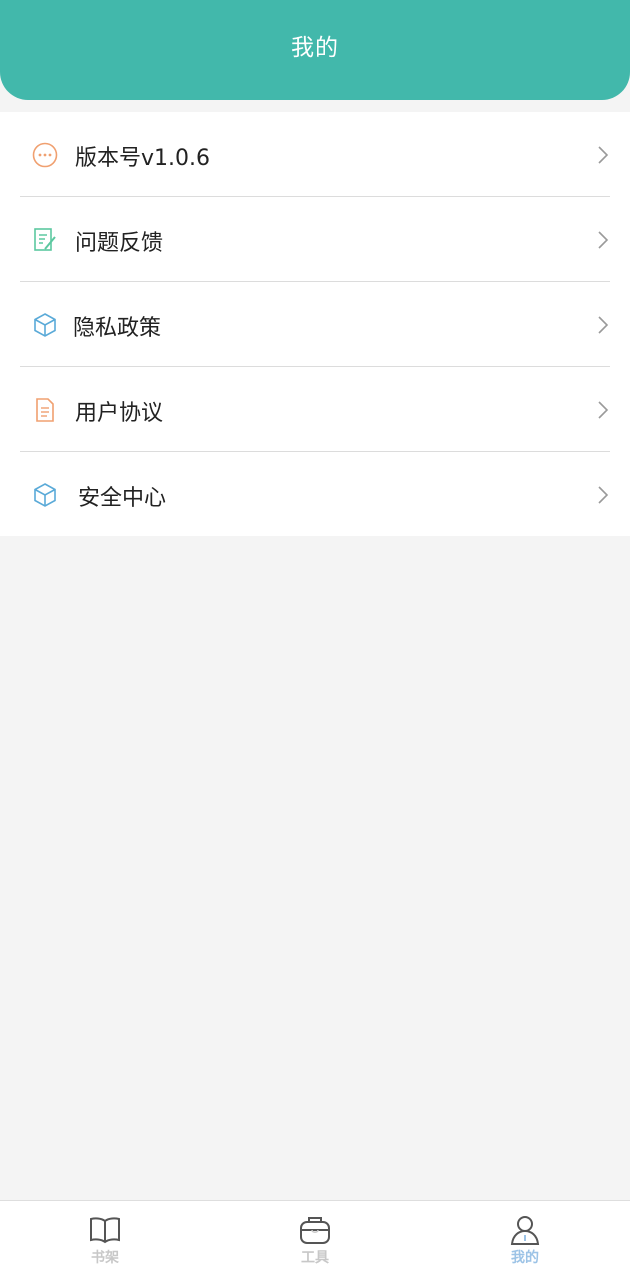  Describe the element at coordinates (45, 410) in the screenshot. I see `document-icon` at that location.